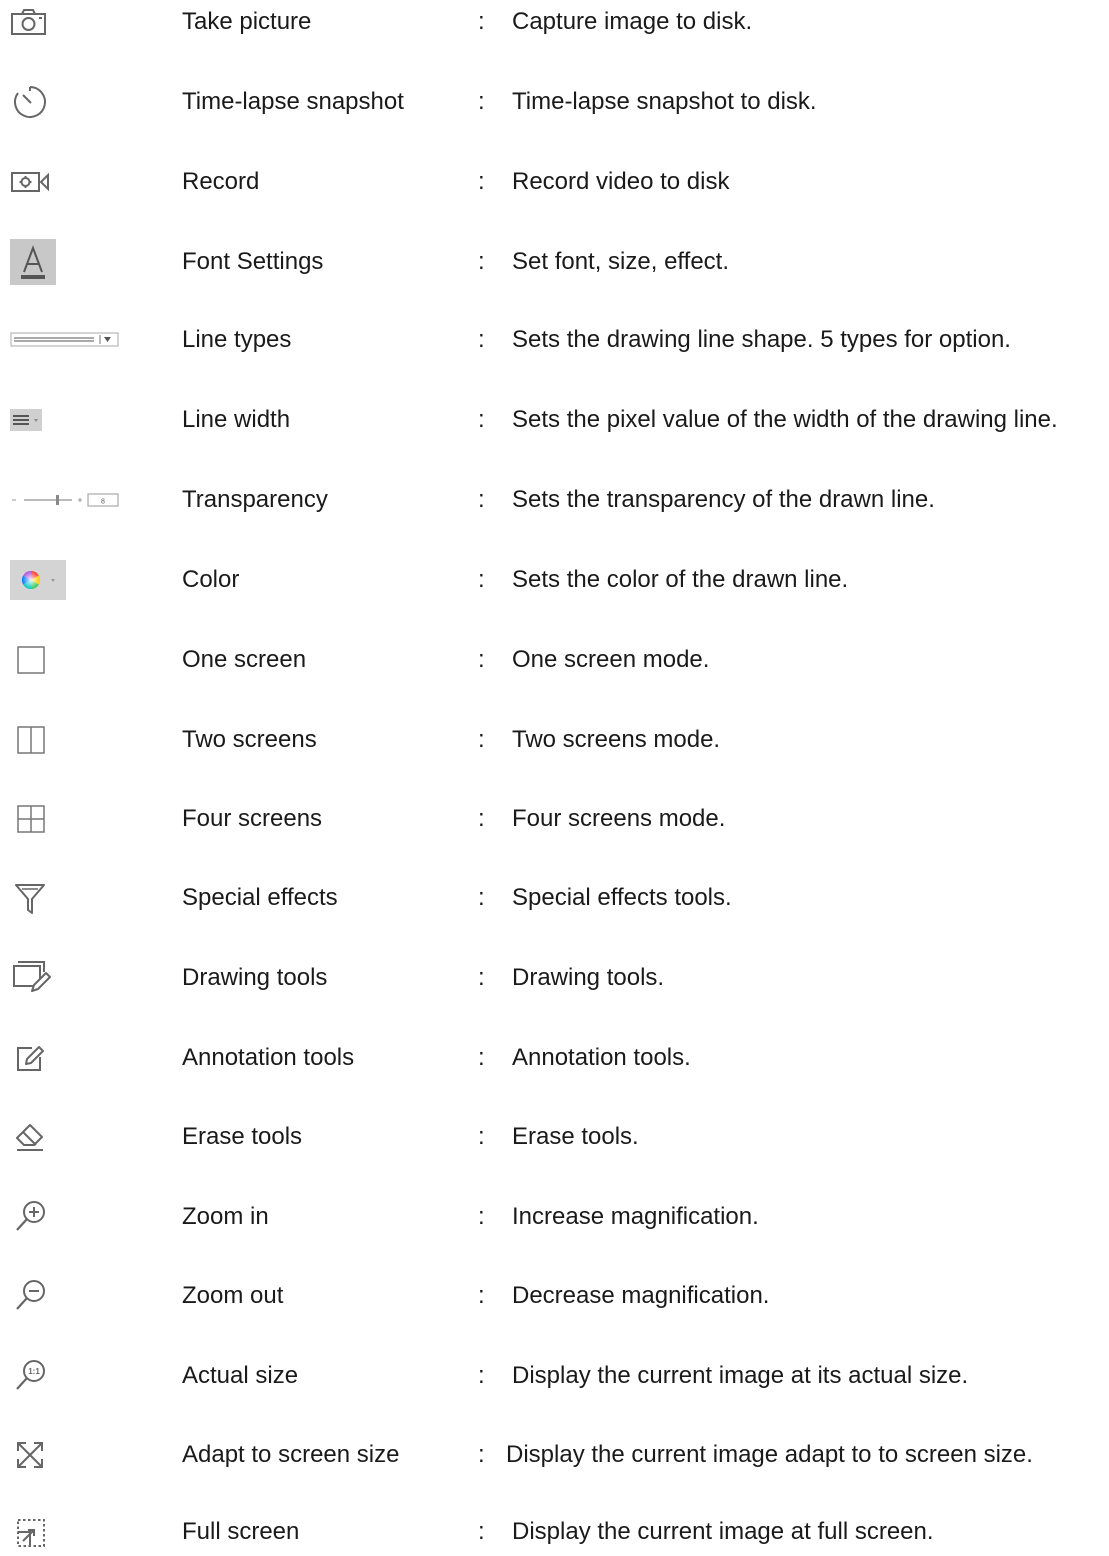 This screenshot has height=1556, width=1109. I want to click on item-label: Adapt to screen size, so click(291, 1454).